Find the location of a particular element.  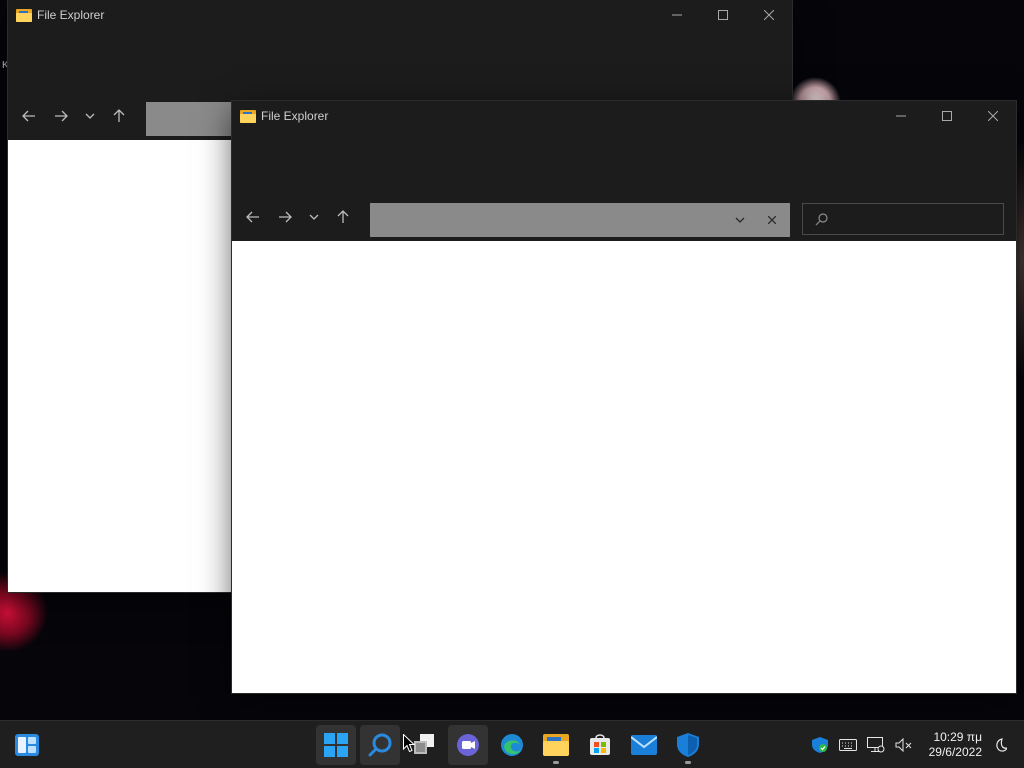

taskbar-search-button is located at coordinates (380, 745).